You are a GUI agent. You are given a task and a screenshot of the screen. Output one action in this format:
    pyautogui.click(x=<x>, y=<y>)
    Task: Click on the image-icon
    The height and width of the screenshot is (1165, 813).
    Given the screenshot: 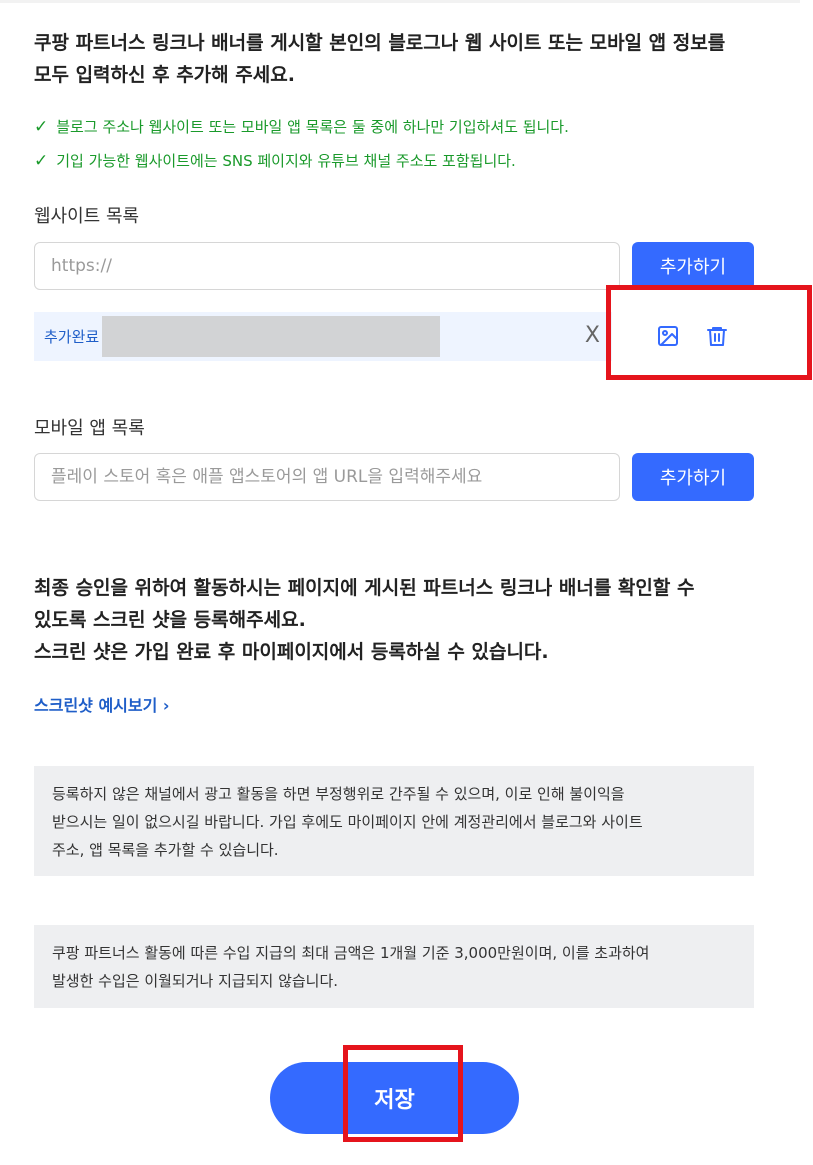 What is the action you would take?
    pyautogui.click(x=668, y=336)
    